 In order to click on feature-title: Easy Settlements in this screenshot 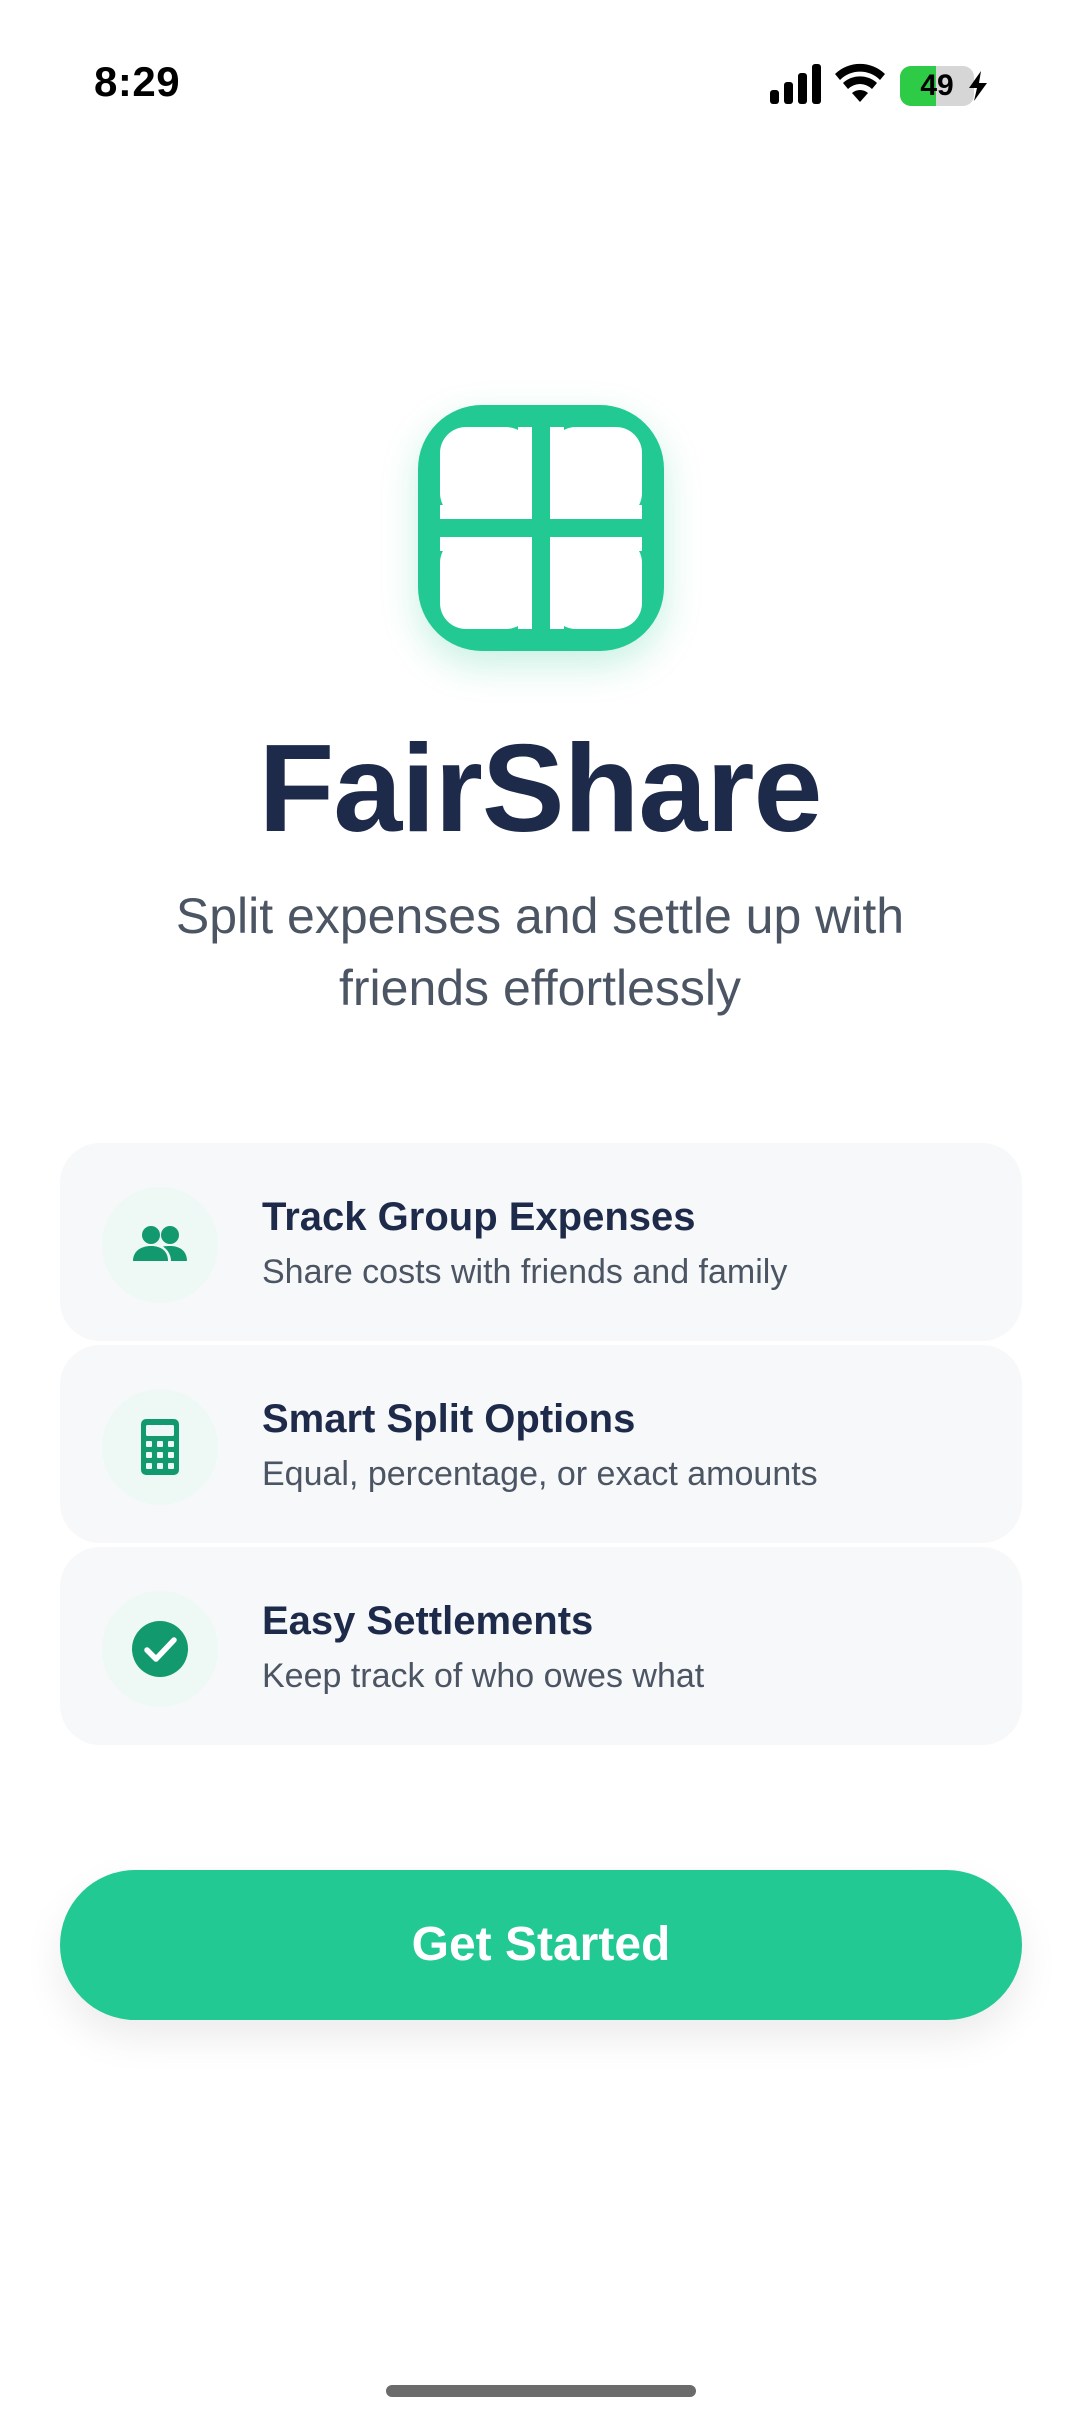, I will do `click(428, 1621)`.